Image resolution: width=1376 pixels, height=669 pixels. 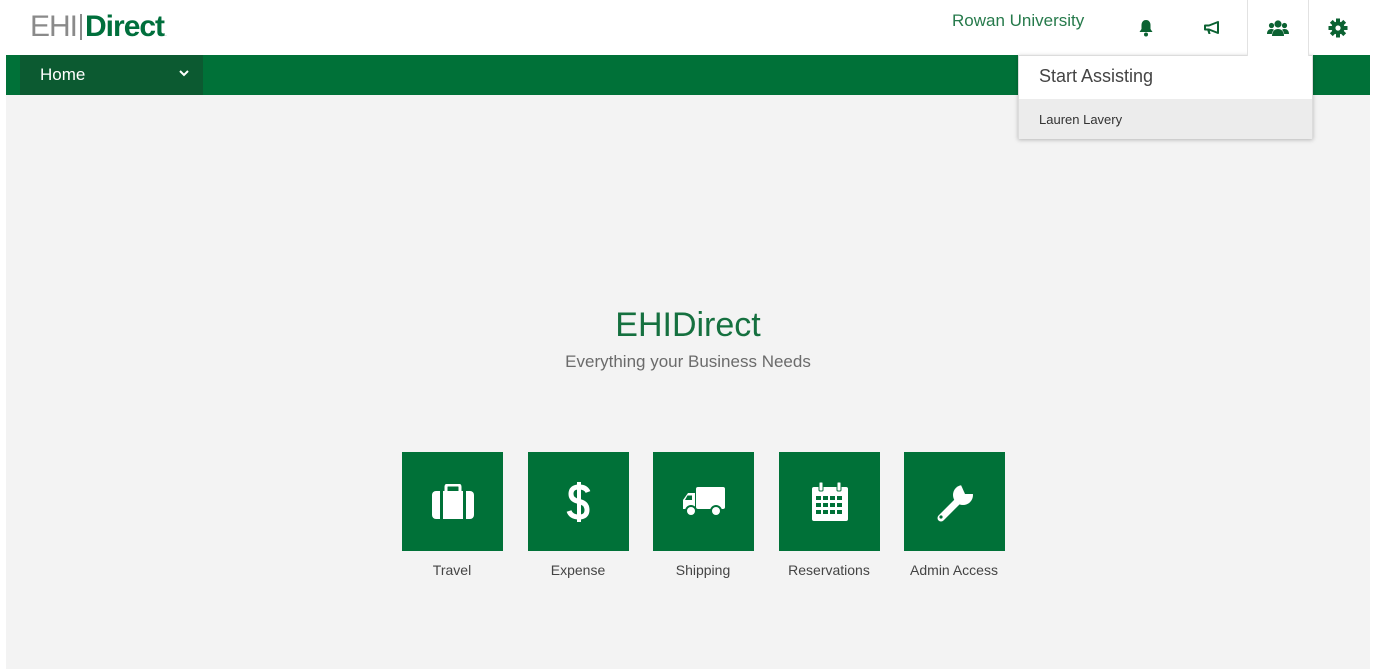 I want to click on megaphone-icon, so click(x=1211, y=27).